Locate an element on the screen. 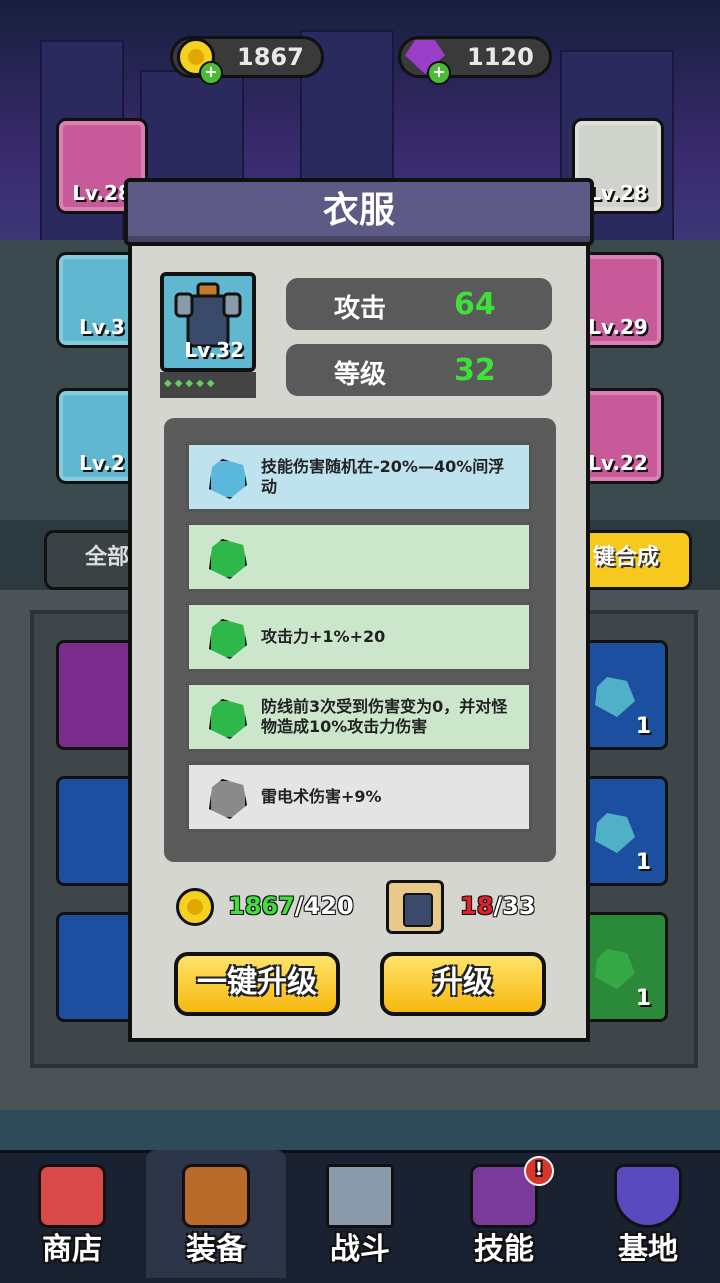 Image resolution: width=720 pixels, height=1283 pixels. coin-cost: 1867/420 is located at coordinates (291, 906).